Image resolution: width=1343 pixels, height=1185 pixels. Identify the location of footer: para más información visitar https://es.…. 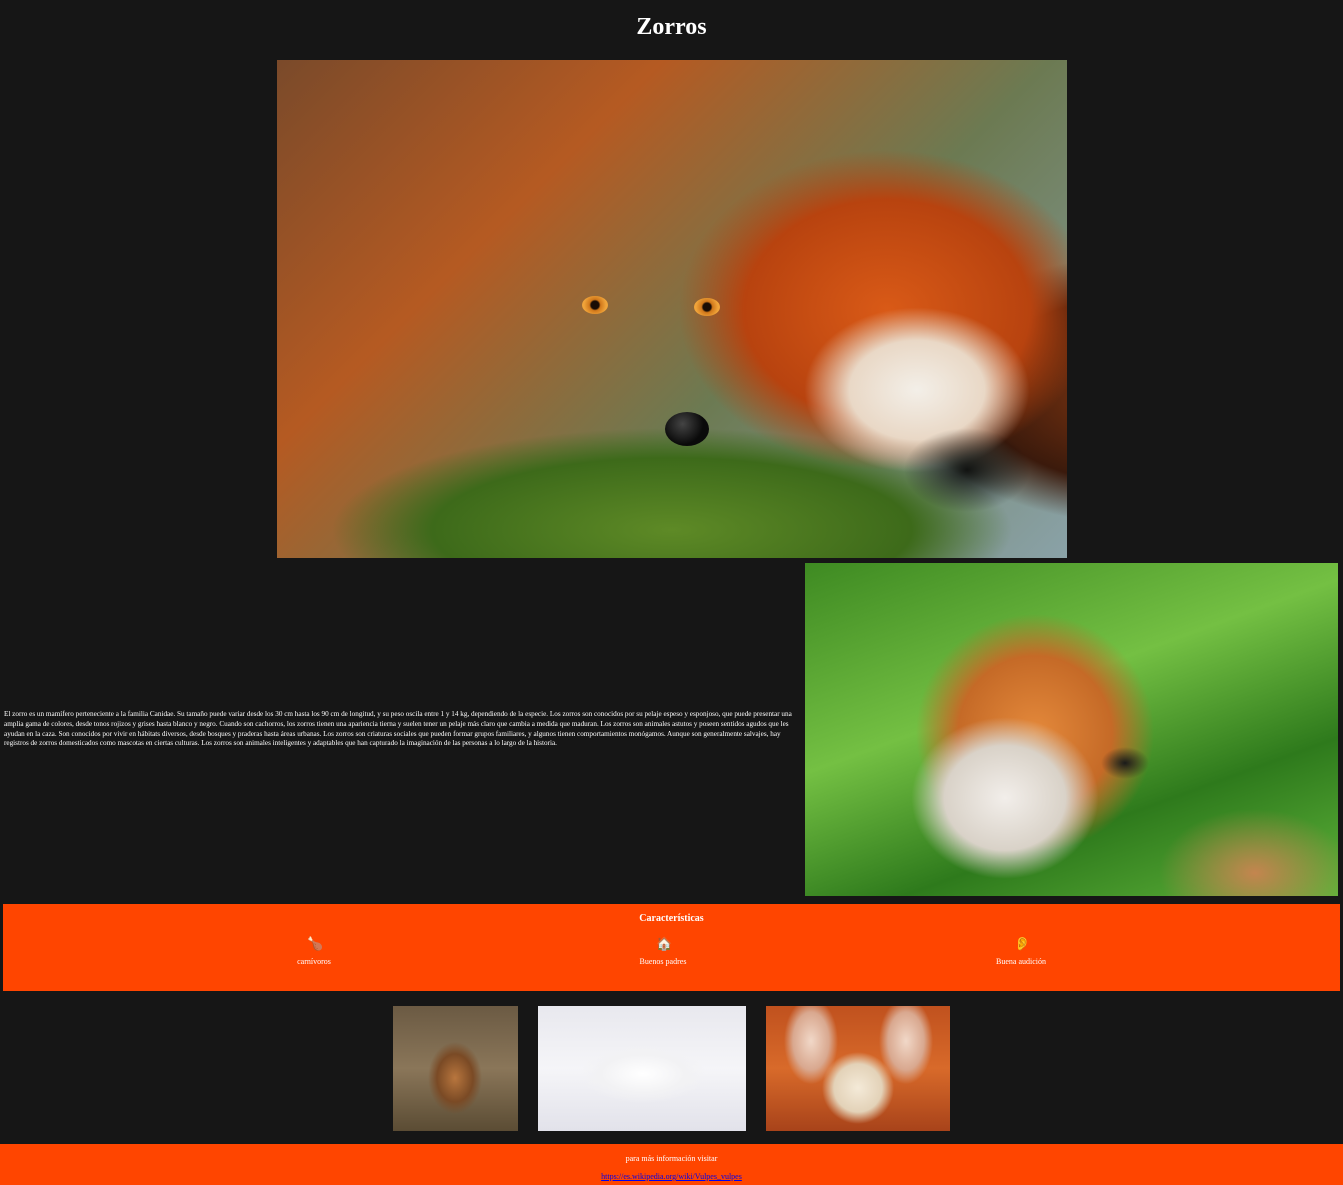
(671, 1164).